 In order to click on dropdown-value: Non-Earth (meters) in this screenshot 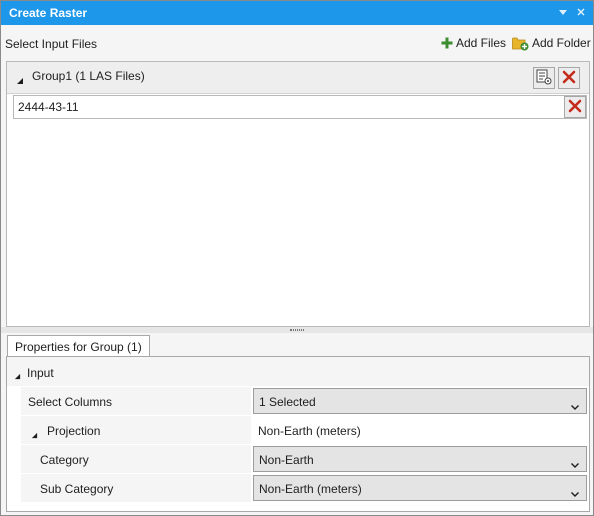, I will do `click(310, 489)`.